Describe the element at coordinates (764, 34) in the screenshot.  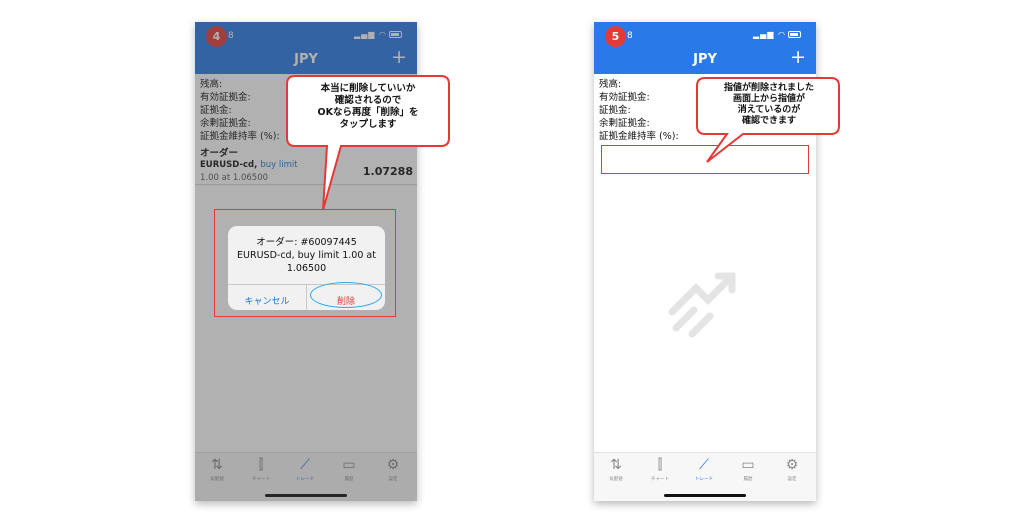
I see `signal-icon: ▂▄▆` at that location.